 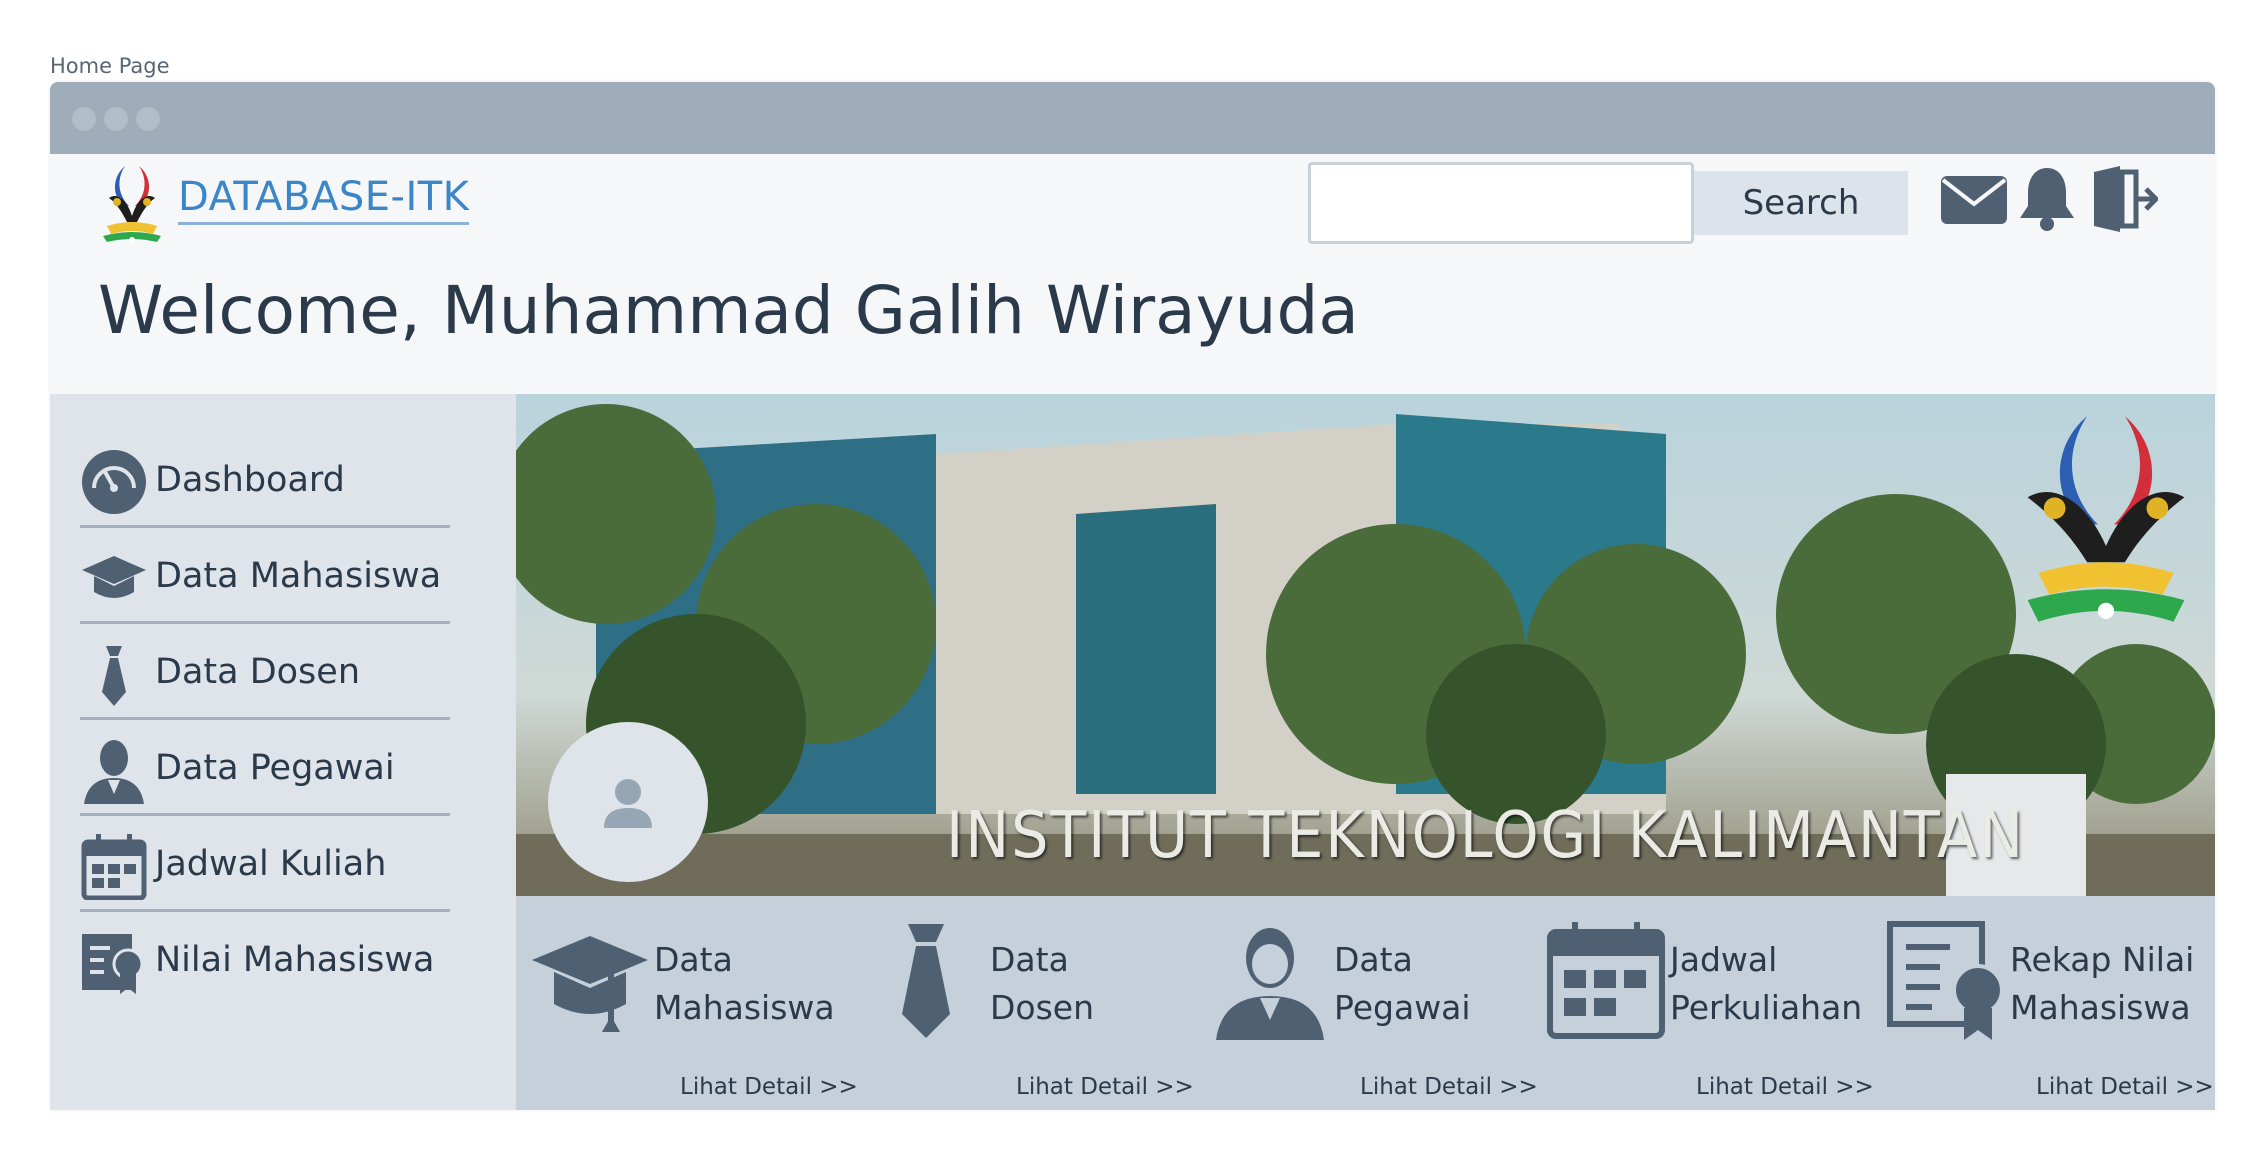 What do you see at coordinates (295, 960) in the screenshot?
I see `sidebar-item-label: Nilai Mahasiswa` at bounding box center [295, 960].